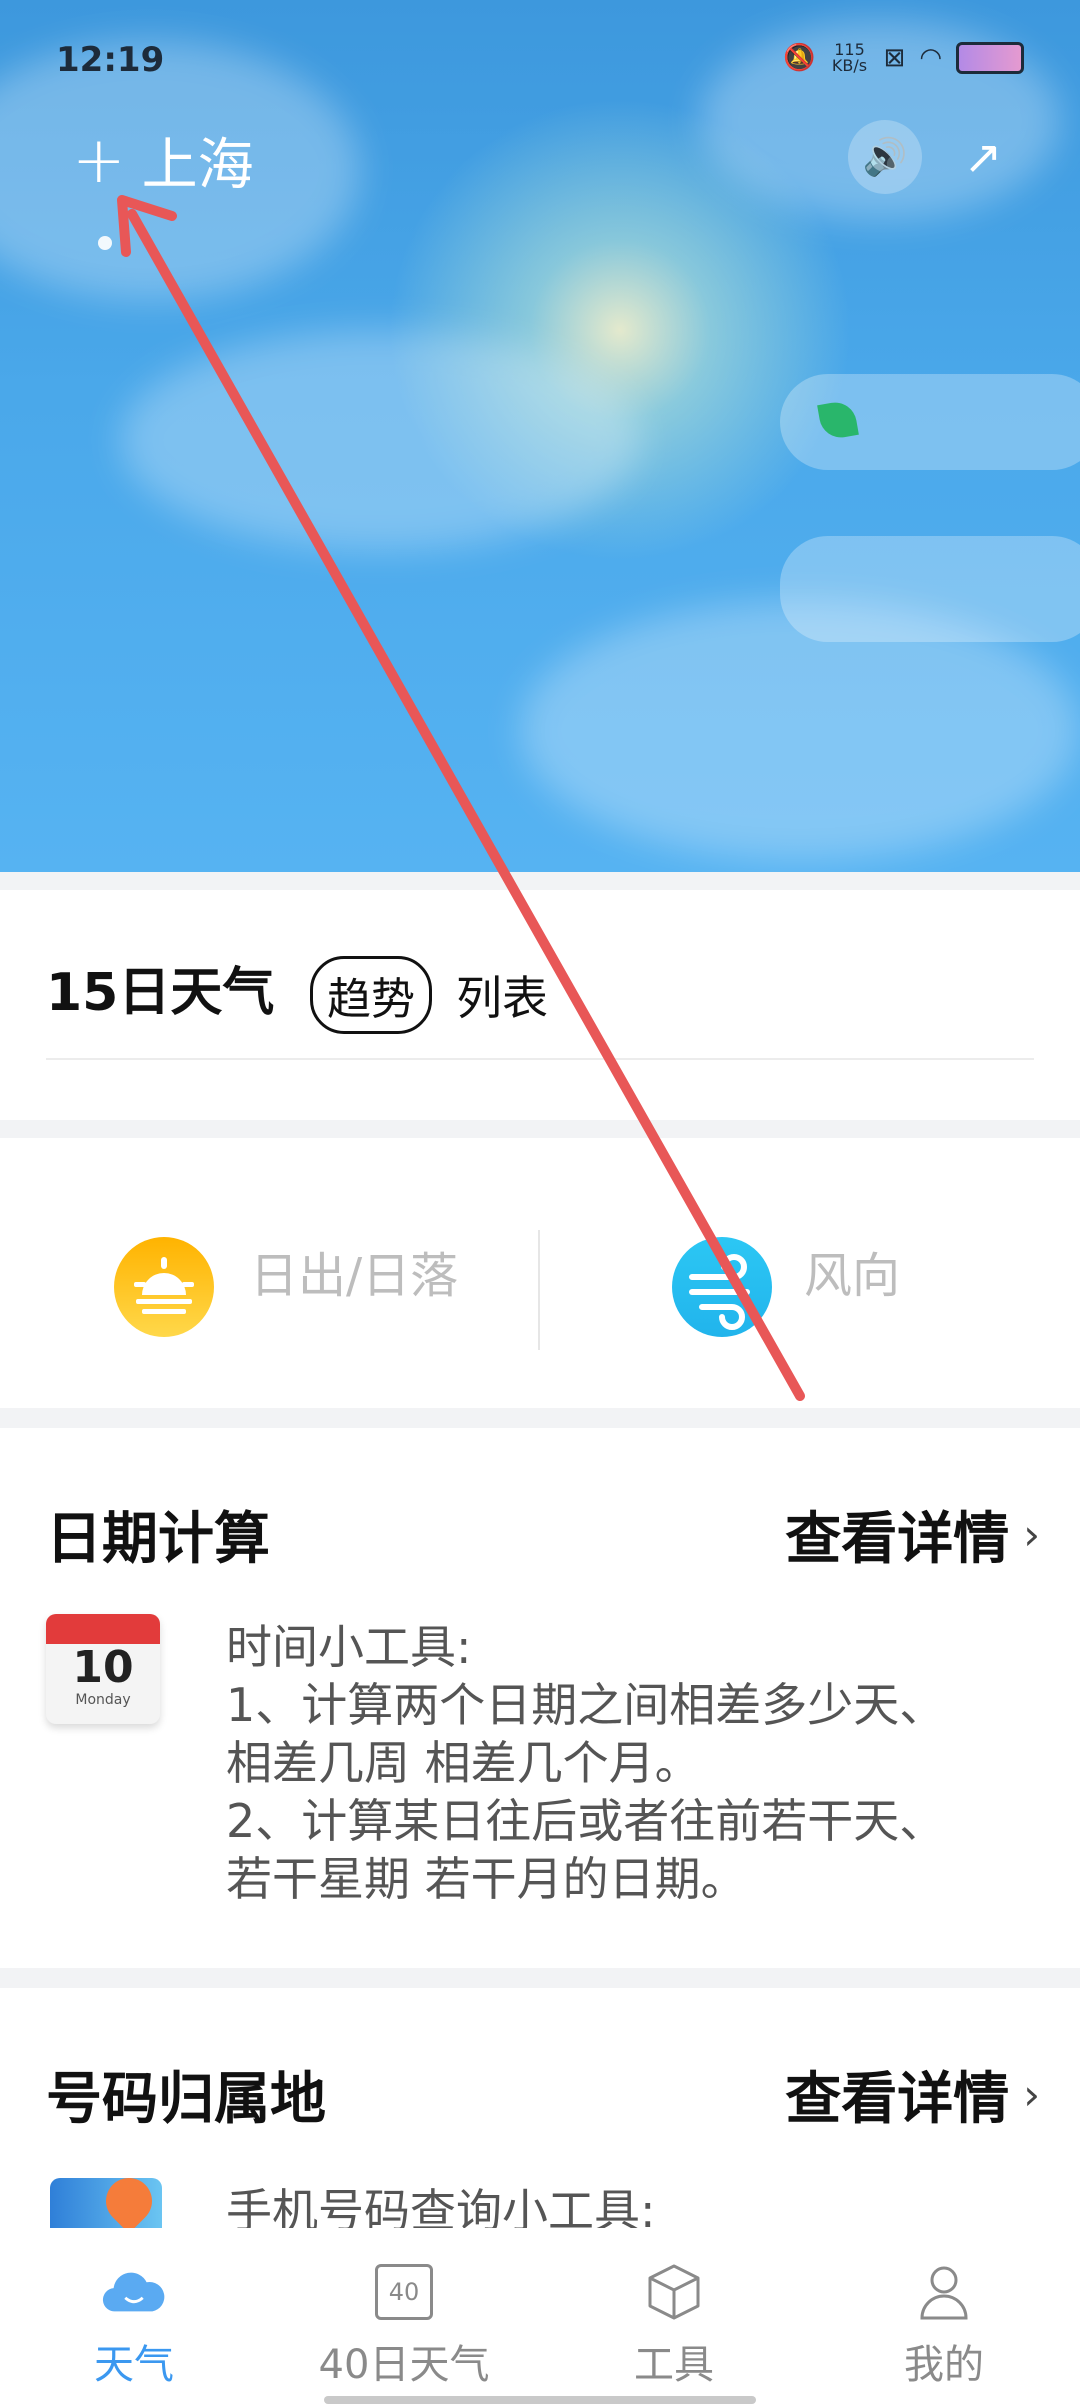 This screenshot has width=1080, height=2408. I want to click on speaker-icon: 🔊, so click(885, 157).